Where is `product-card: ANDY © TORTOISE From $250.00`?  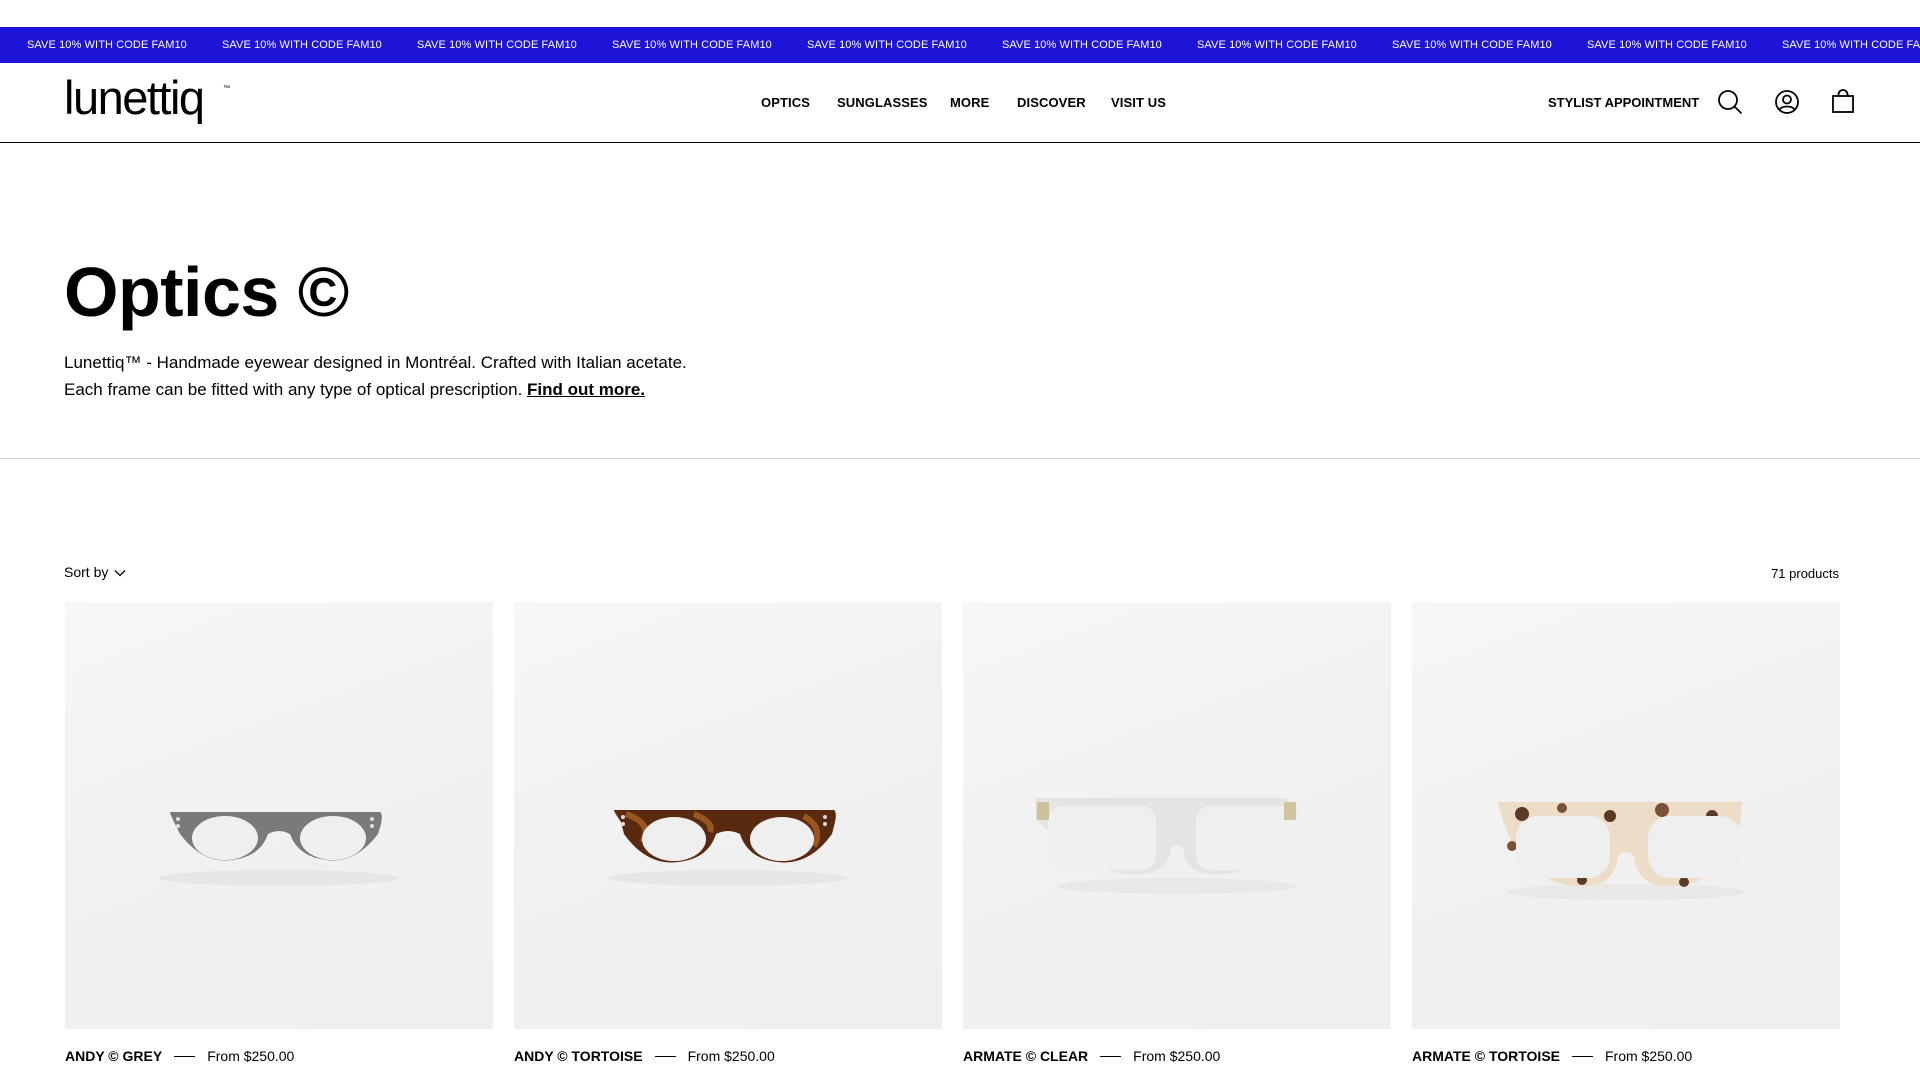 product-card: ANDY © TORTOISE From $250.00 is located at coordinates (728, 833).